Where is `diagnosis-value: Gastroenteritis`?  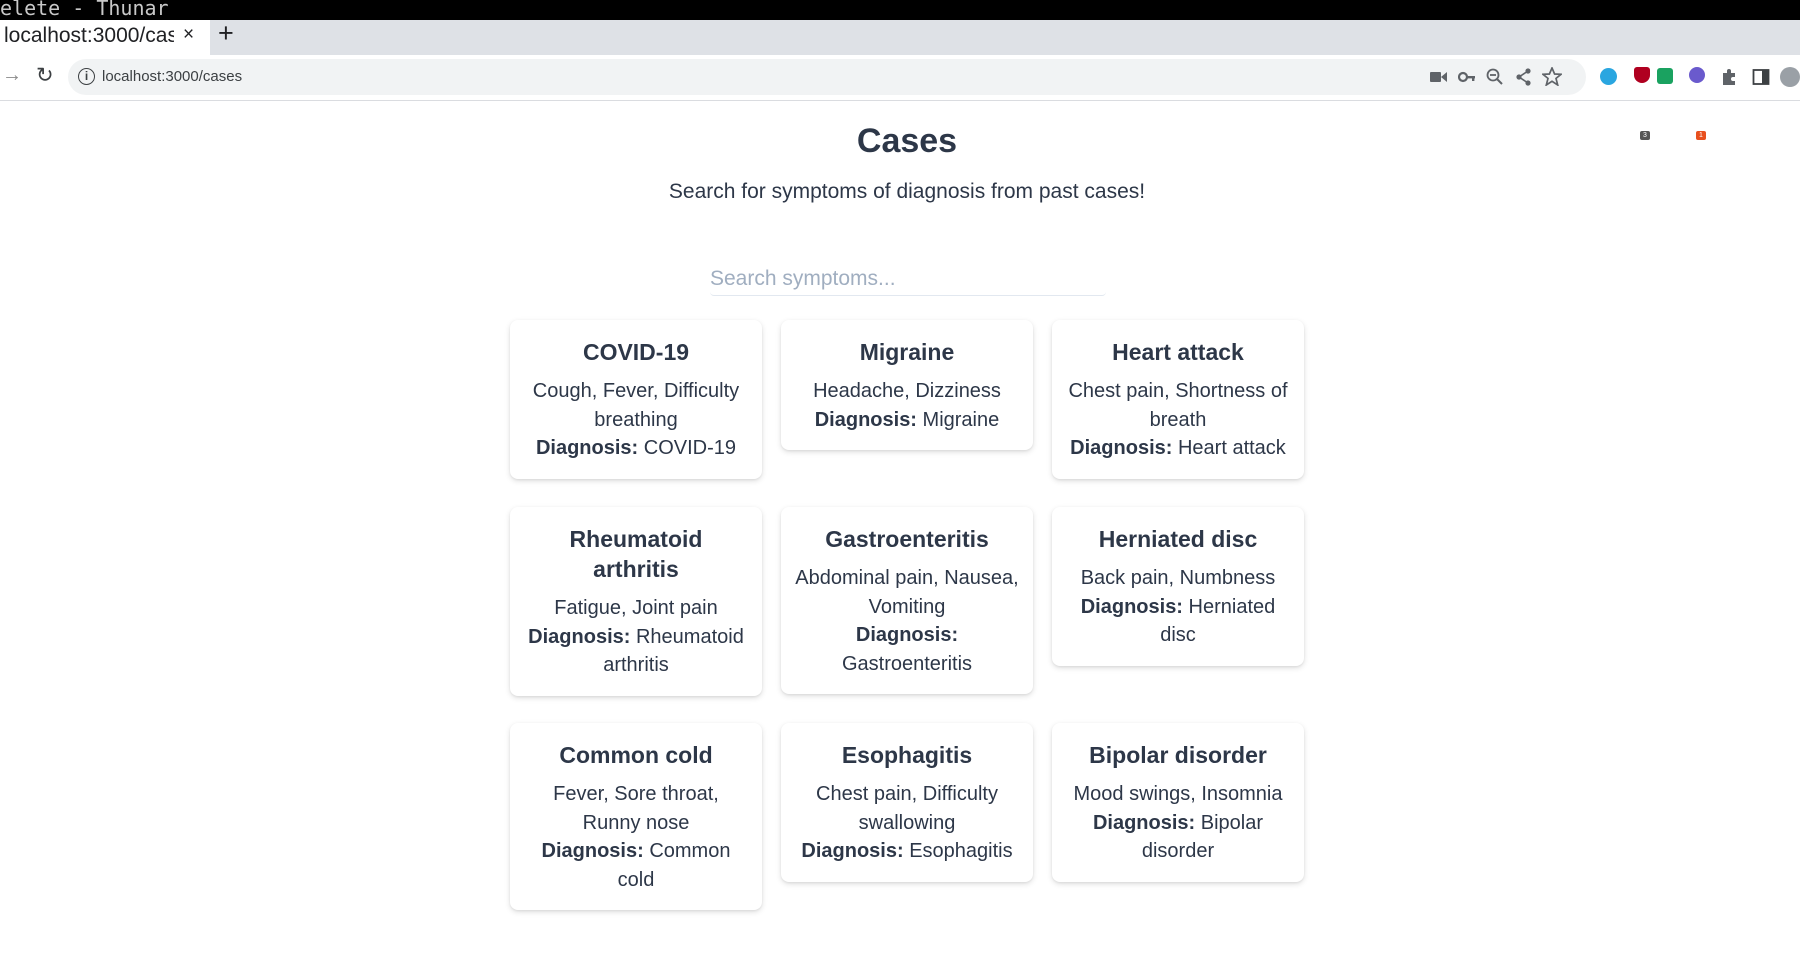 diagnosis-value: Gastroenteritis is located at coordinates (907, 663).